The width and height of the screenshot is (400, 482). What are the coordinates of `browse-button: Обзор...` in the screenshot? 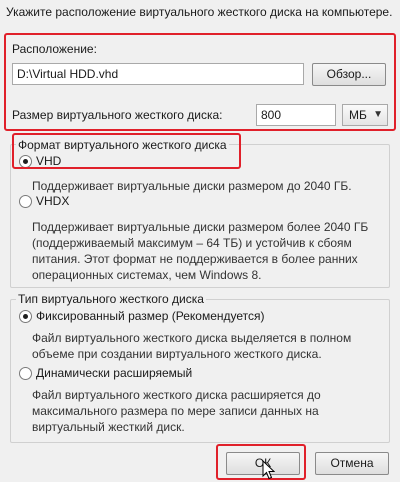 It's located at (349, 74).